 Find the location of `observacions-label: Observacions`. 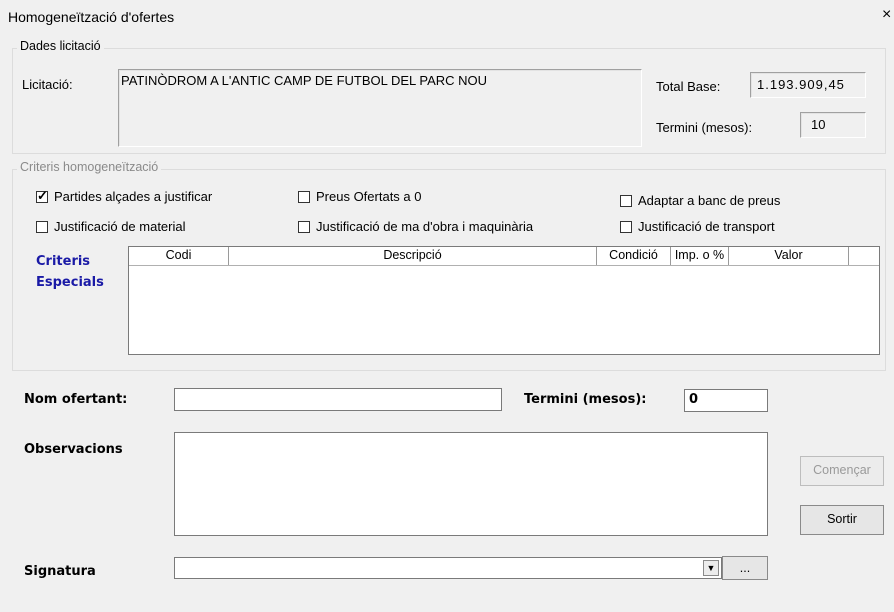

observacions-label: Observacions is located at coordinates (73, 449).